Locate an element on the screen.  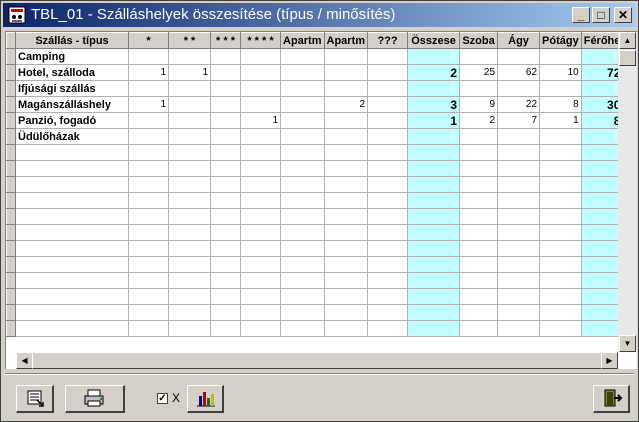
exit-button is located at coordinates (611, 399).